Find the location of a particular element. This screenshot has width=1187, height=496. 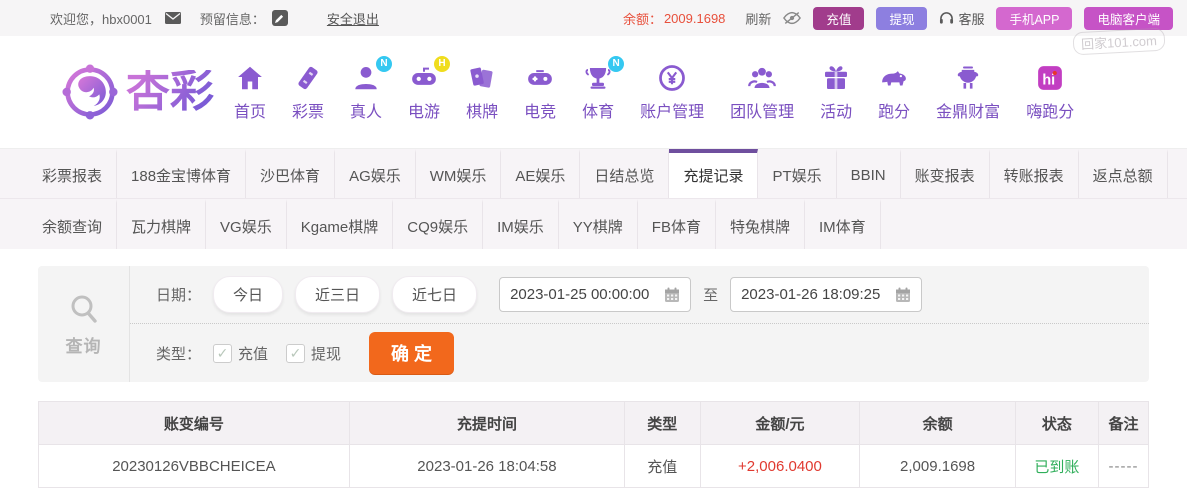

tab: PT娱乐 is located at coordinates (797, 173).